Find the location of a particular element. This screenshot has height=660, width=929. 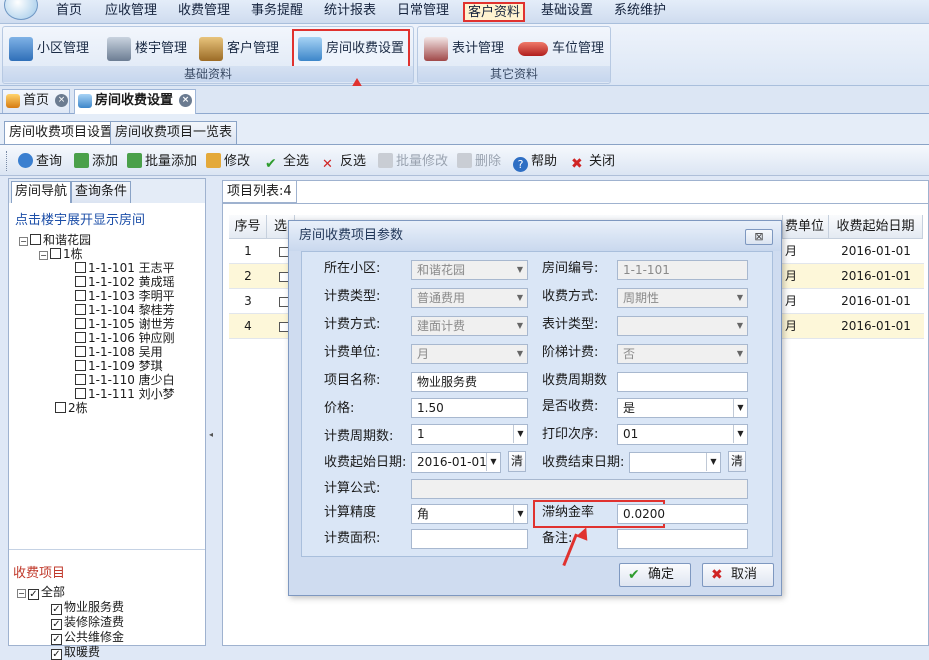

menu-system: 系统维护 is located at coordinates (640, 12).